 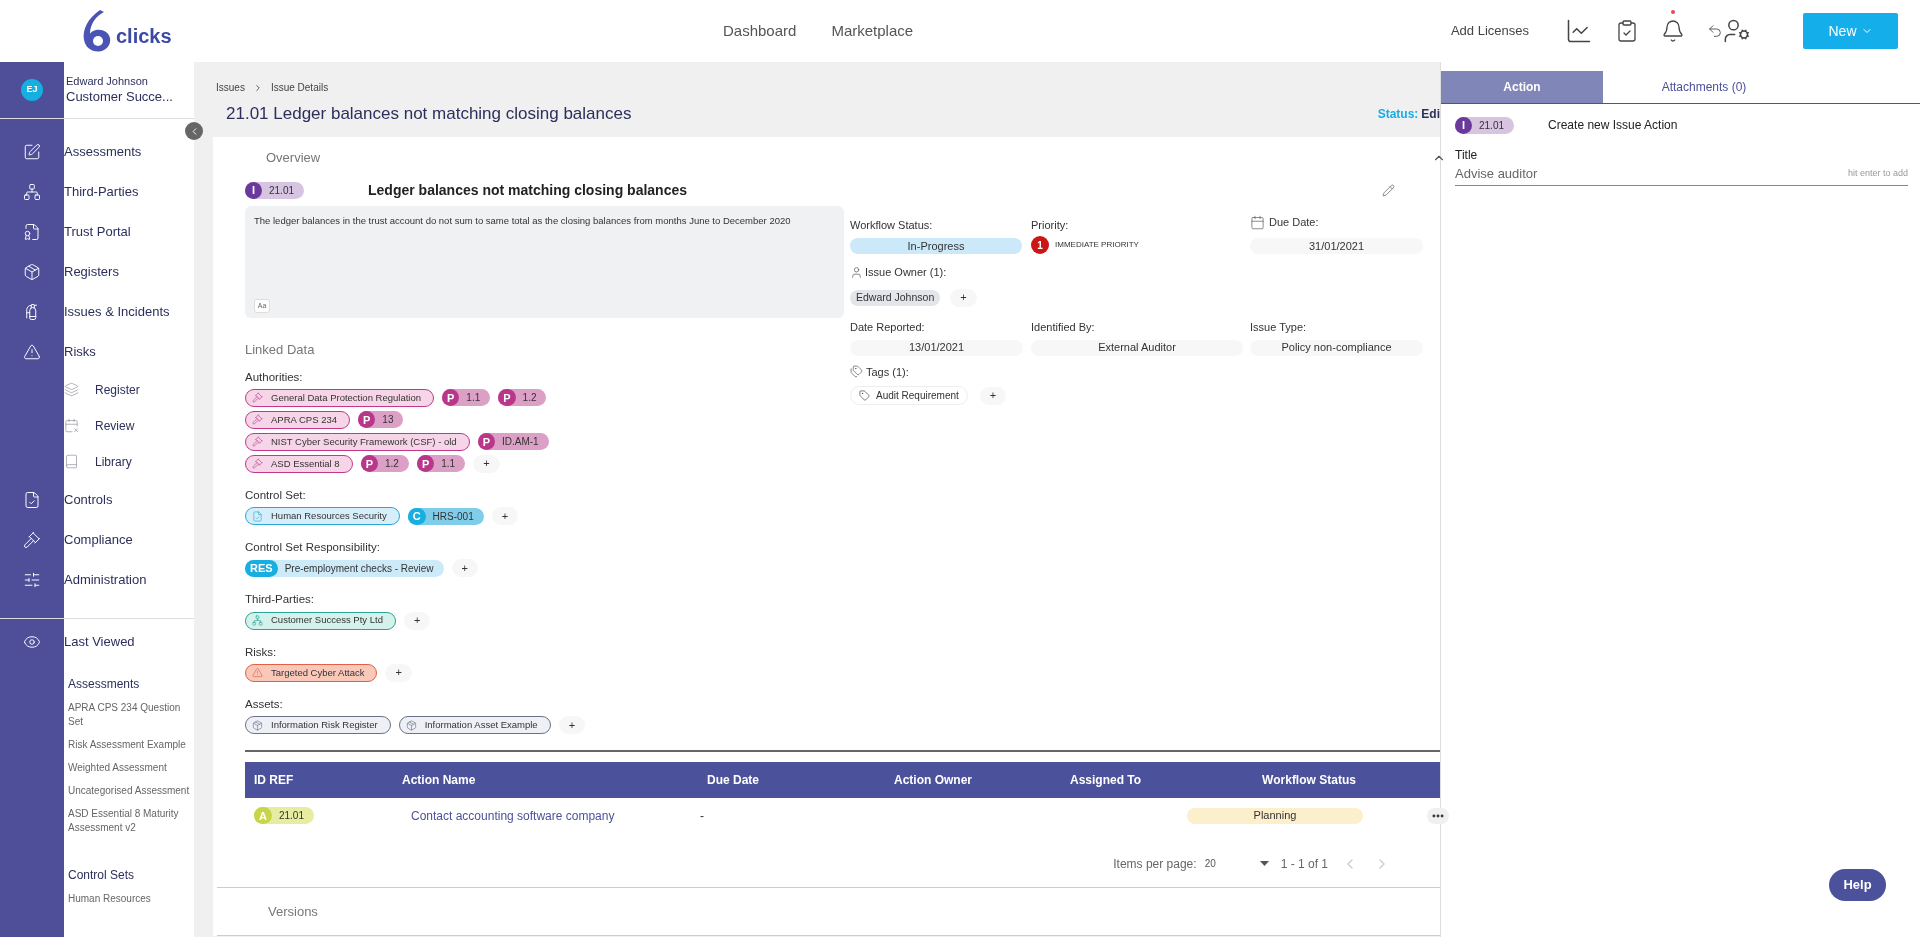 What do you see at coordinates (130, 768) in the screenshot?
I see `recent-item: Weighted Assessment` at bounding box center [130, 768].